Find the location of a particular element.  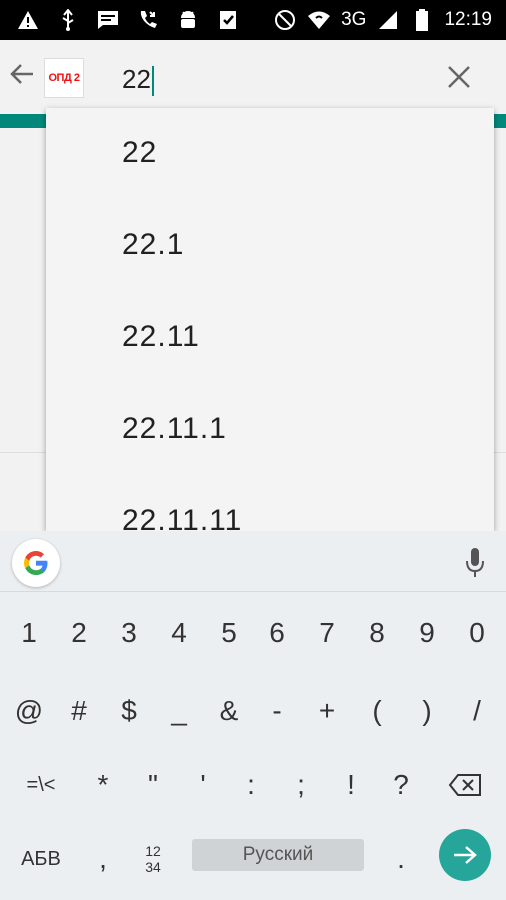

network-type: 3G is located at coordinates (354, 19).